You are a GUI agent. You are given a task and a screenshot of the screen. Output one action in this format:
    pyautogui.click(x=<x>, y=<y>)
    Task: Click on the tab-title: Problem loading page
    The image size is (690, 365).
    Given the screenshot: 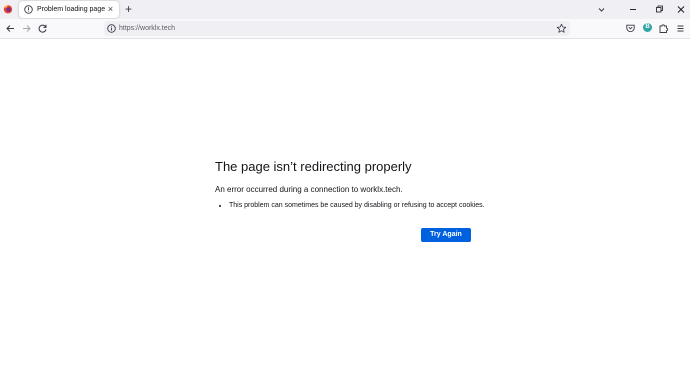 What is the action you would take?
    pyautogui.click(x=71, y=9)
    